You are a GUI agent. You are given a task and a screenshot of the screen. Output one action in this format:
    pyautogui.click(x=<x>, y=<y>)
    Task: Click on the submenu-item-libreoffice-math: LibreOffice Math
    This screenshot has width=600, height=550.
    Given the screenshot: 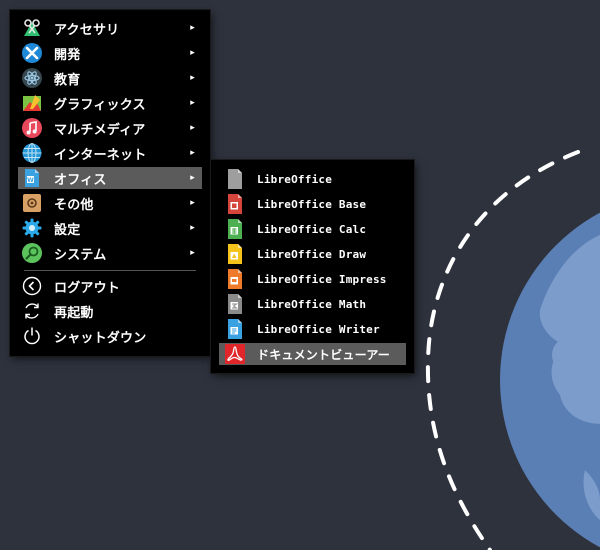 What is the action you would take?
    pyautogui.click(x=312, y=304)
    